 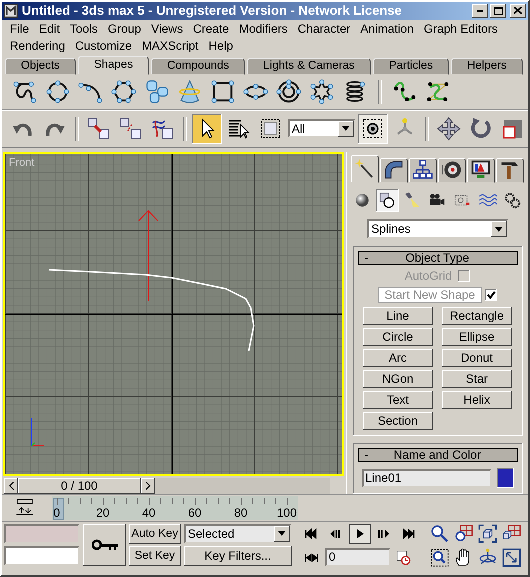 I want to click on close-icon, so click(x=518, y=10).